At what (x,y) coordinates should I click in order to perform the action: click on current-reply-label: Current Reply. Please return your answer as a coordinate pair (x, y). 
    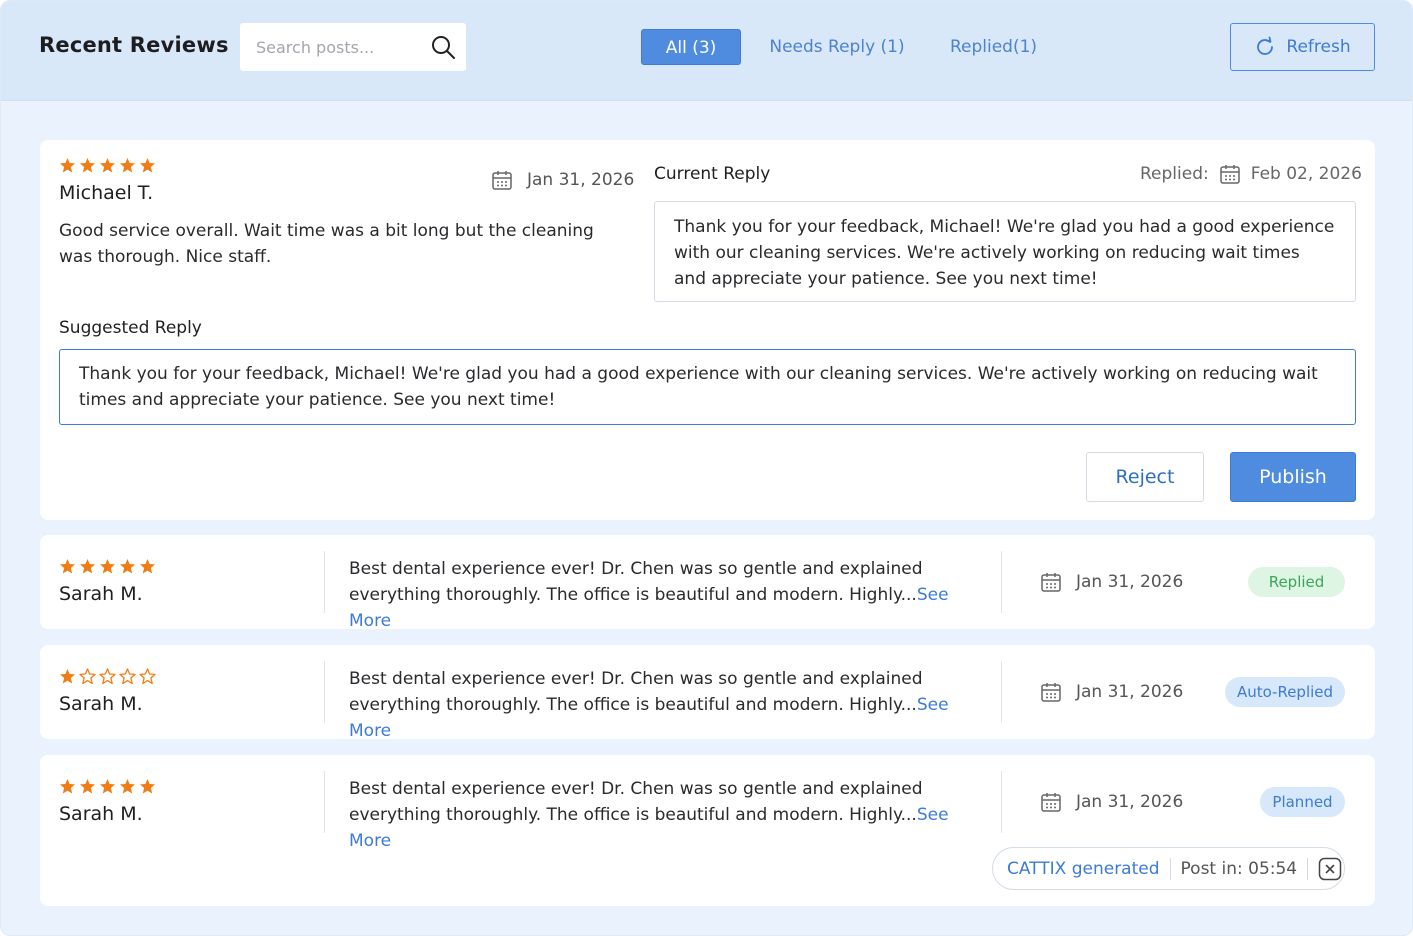
    Looking at the image, I should click on (712, 174).